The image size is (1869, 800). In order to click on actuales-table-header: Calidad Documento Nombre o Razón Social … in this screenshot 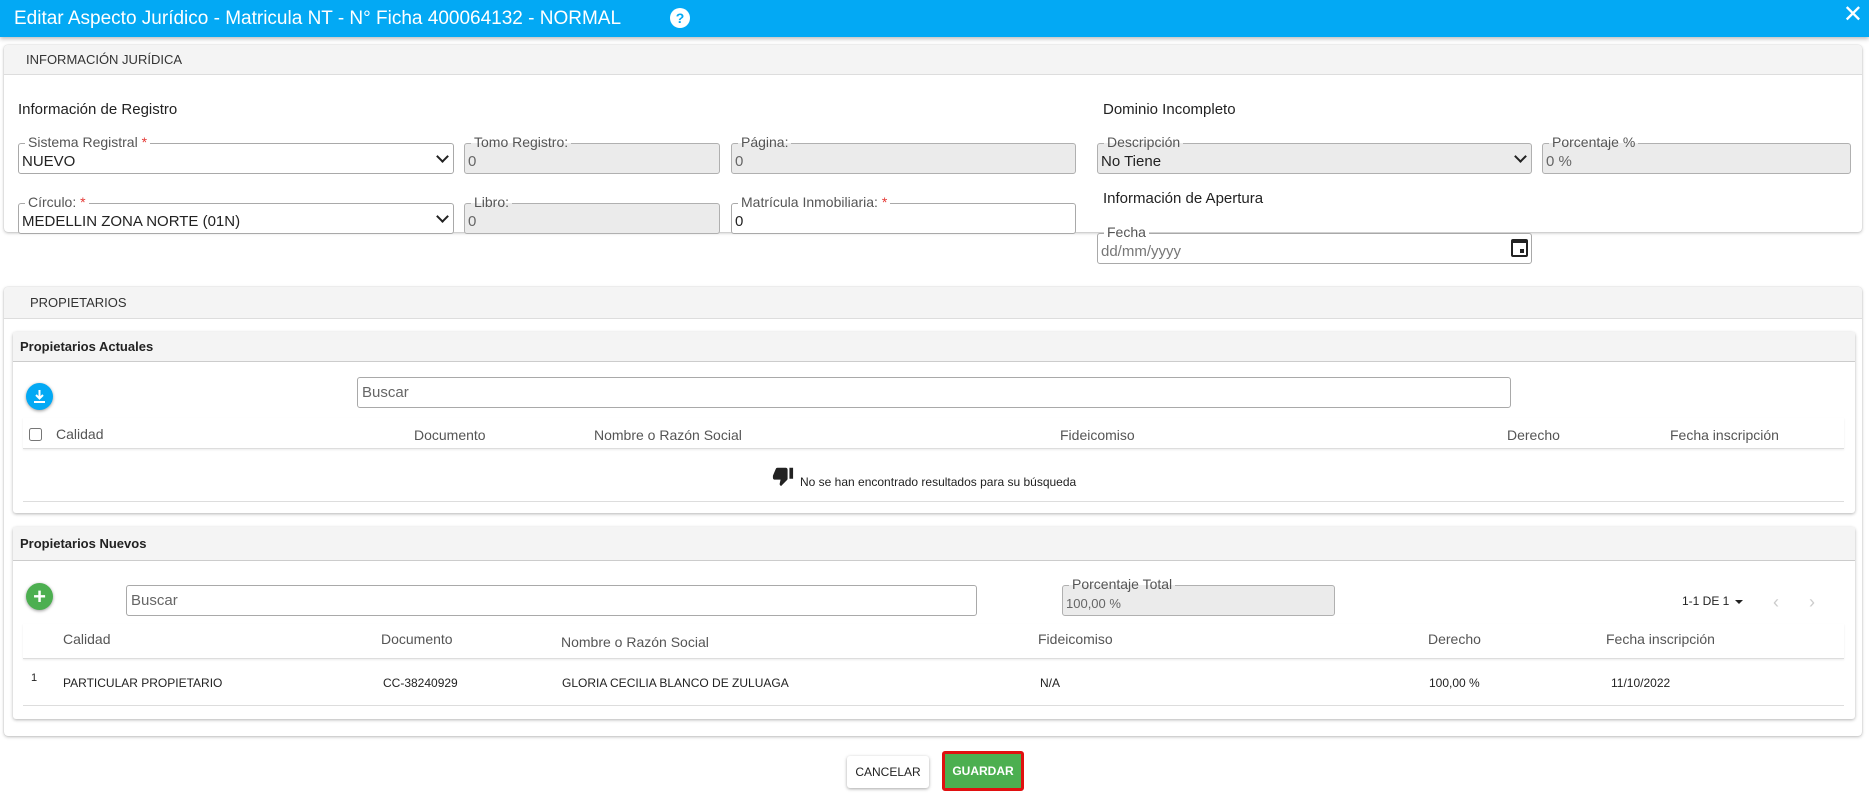, I will do `click(933, 433)`.